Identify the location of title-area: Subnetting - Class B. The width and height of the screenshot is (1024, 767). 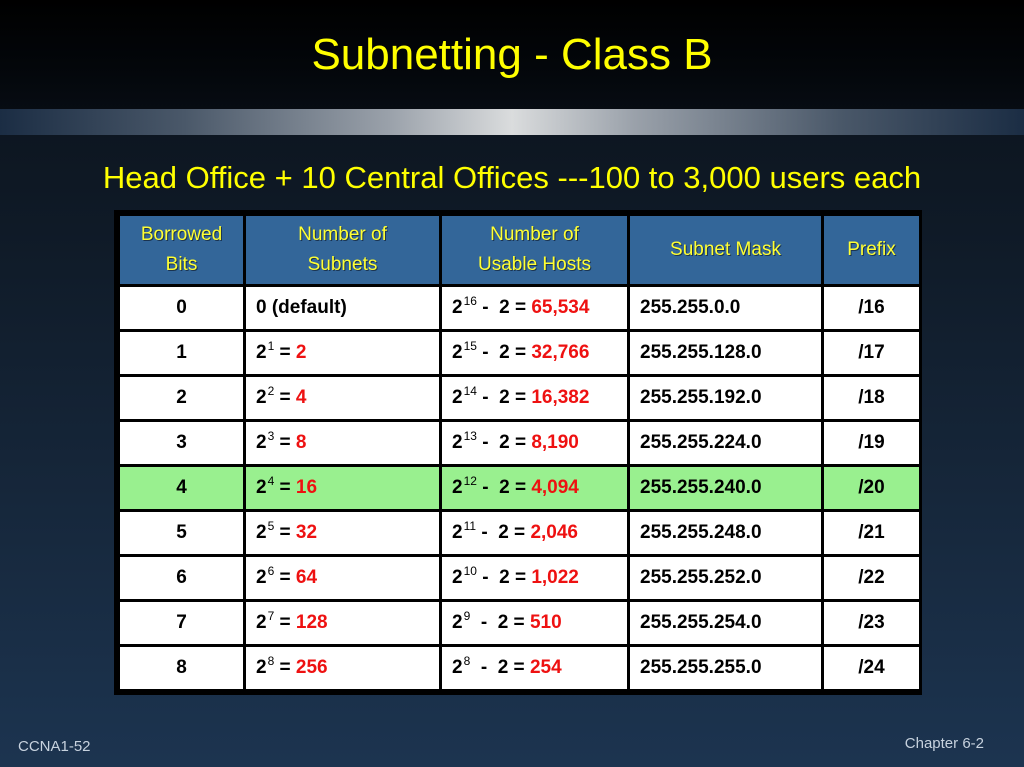
(512, 55).